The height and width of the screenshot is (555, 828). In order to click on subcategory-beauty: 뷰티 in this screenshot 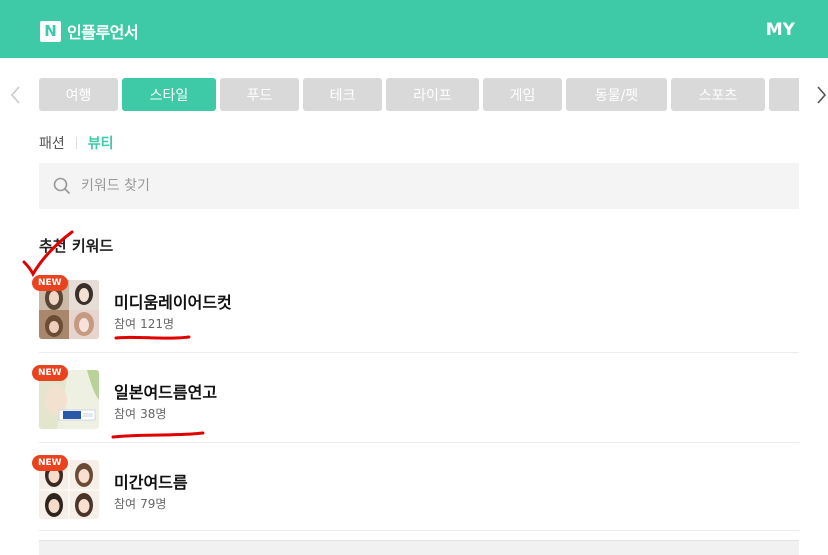, I will do `click(101, 143)`.